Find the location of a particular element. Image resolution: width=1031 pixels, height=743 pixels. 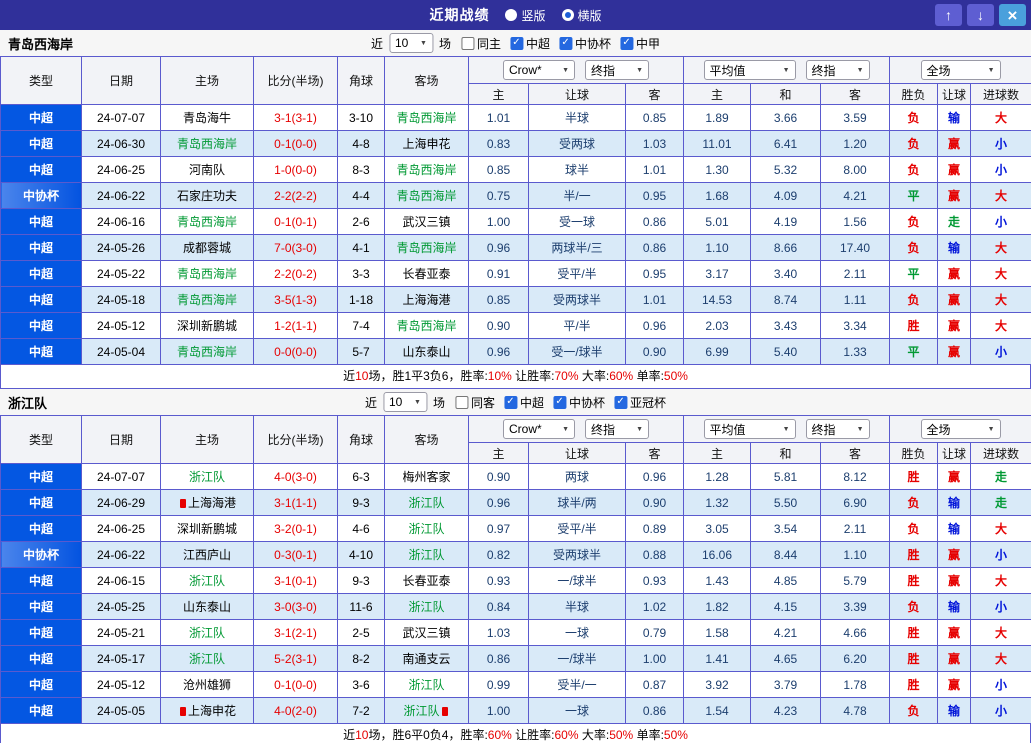

scroll-down-button: ↓ is located at coordinates (980, 15).